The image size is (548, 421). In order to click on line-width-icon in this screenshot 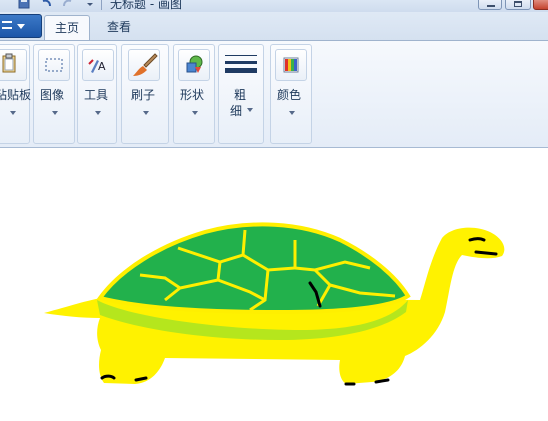, I will do `click(241, 64)`.